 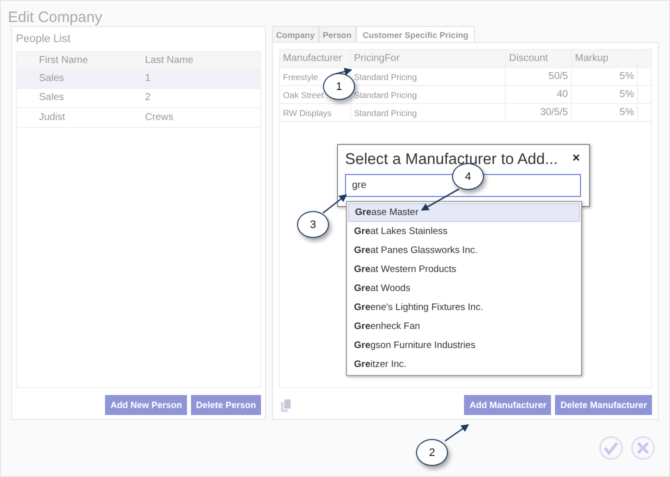 What do you see at coordinates (315, 112) in the screenshot?
I see `table-cell: RW Displays` at bounding box center [315, 112].